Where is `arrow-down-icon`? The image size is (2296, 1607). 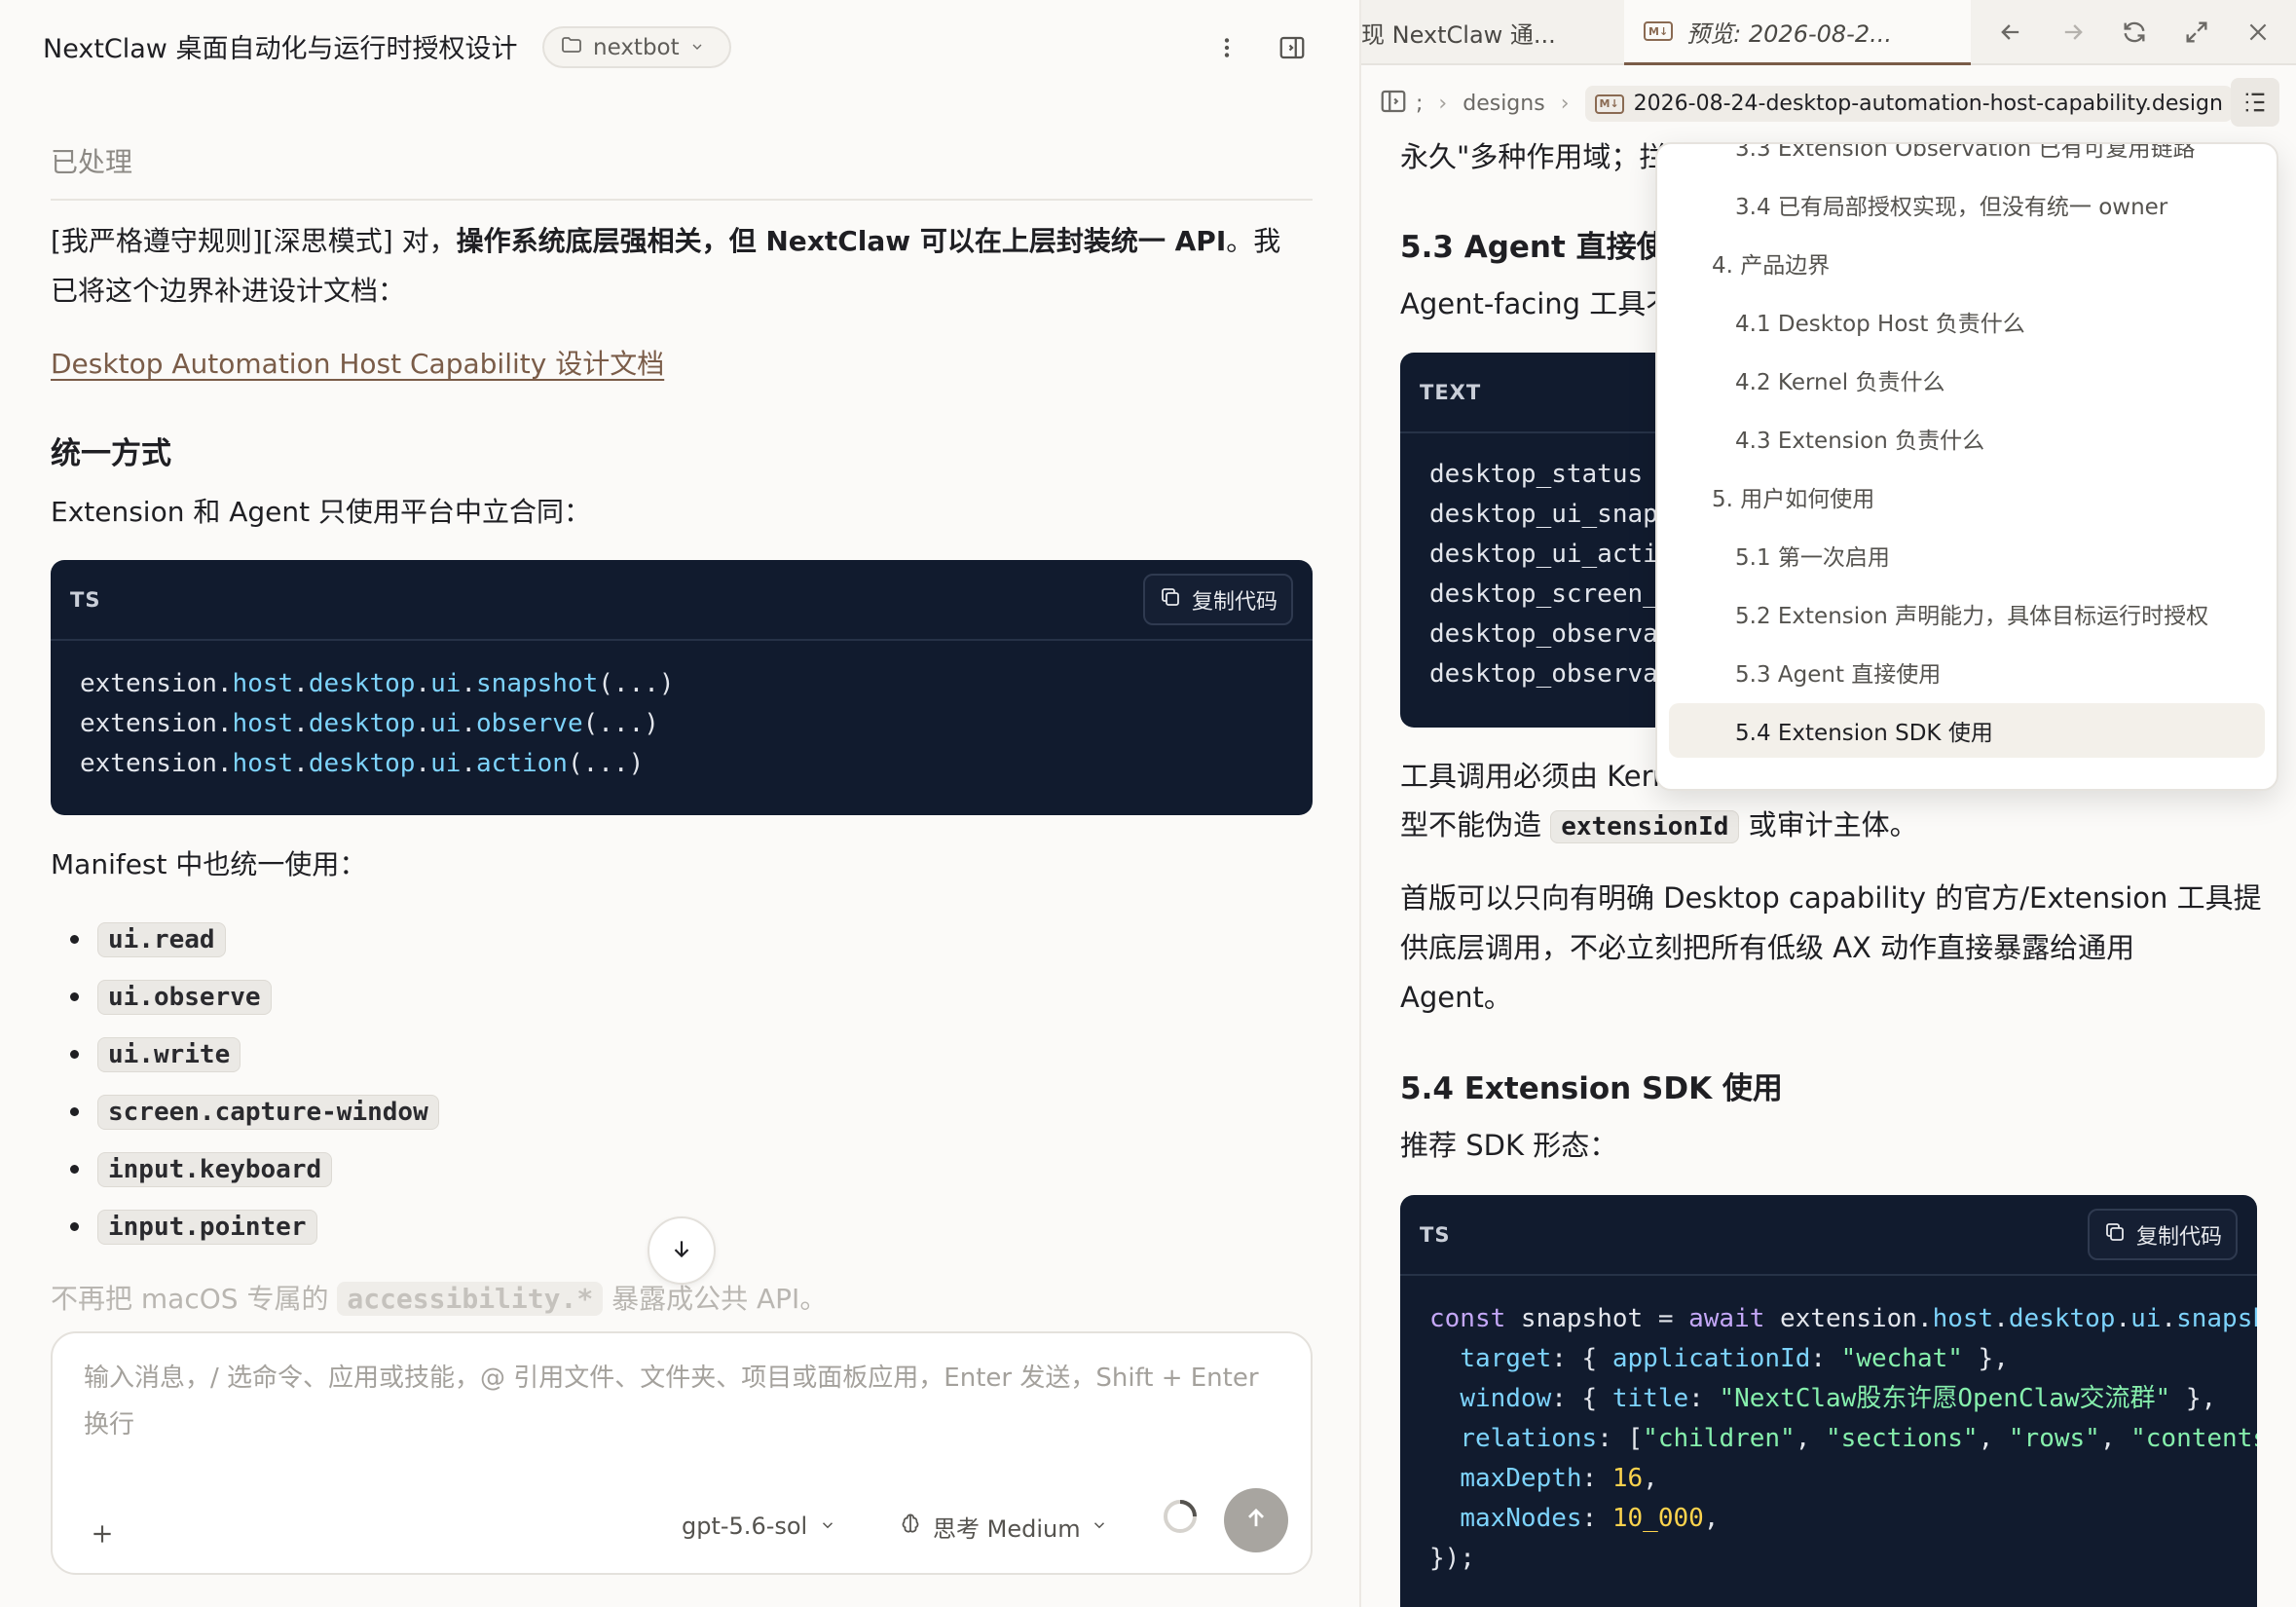
arrow-down-icon is located at coordinates (681, 1251).